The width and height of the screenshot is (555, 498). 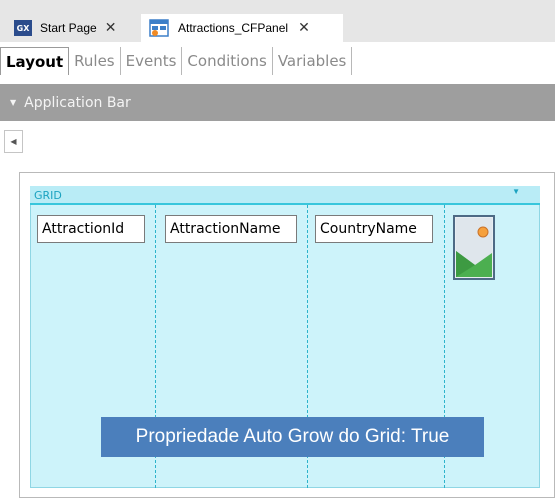 What do you see at coordinates (35, 61) in the screenshot?
I see `tab-layout: Layout` at bounding box center [35, 61].